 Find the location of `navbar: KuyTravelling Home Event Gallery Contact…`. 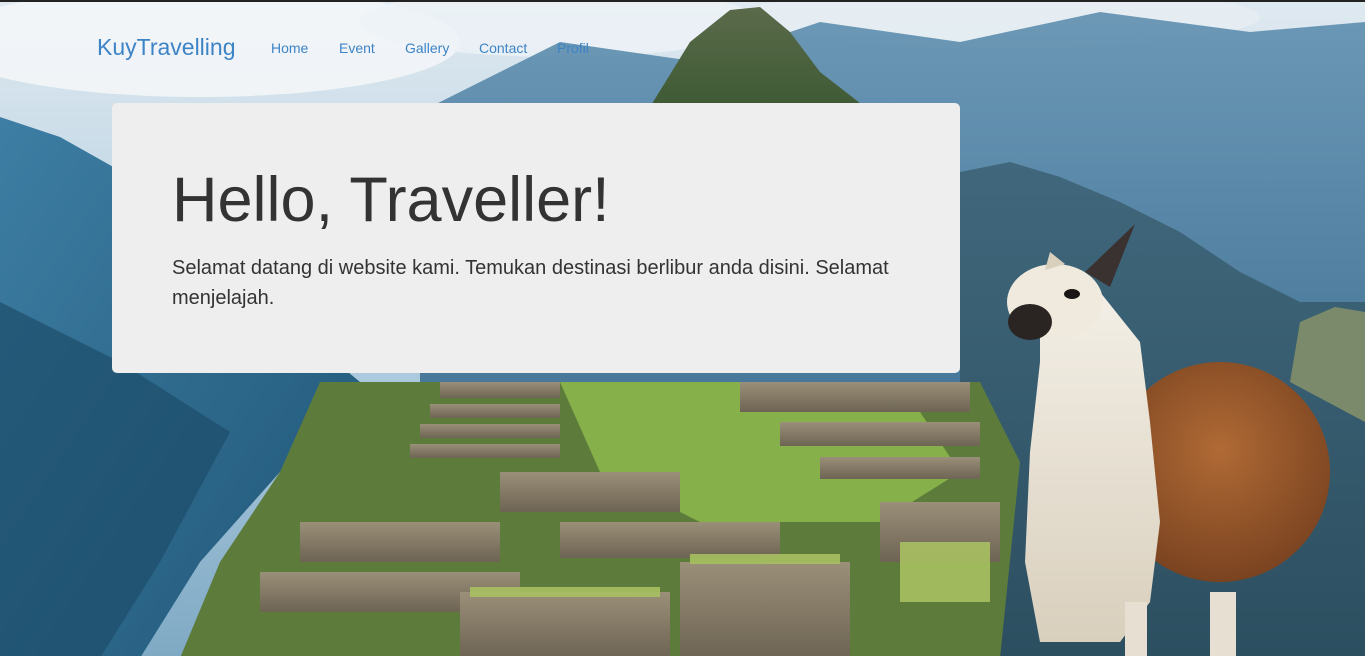

navbar: KuyTravelling Home Event Gallery Contact… is located at coordinates (682, 48).